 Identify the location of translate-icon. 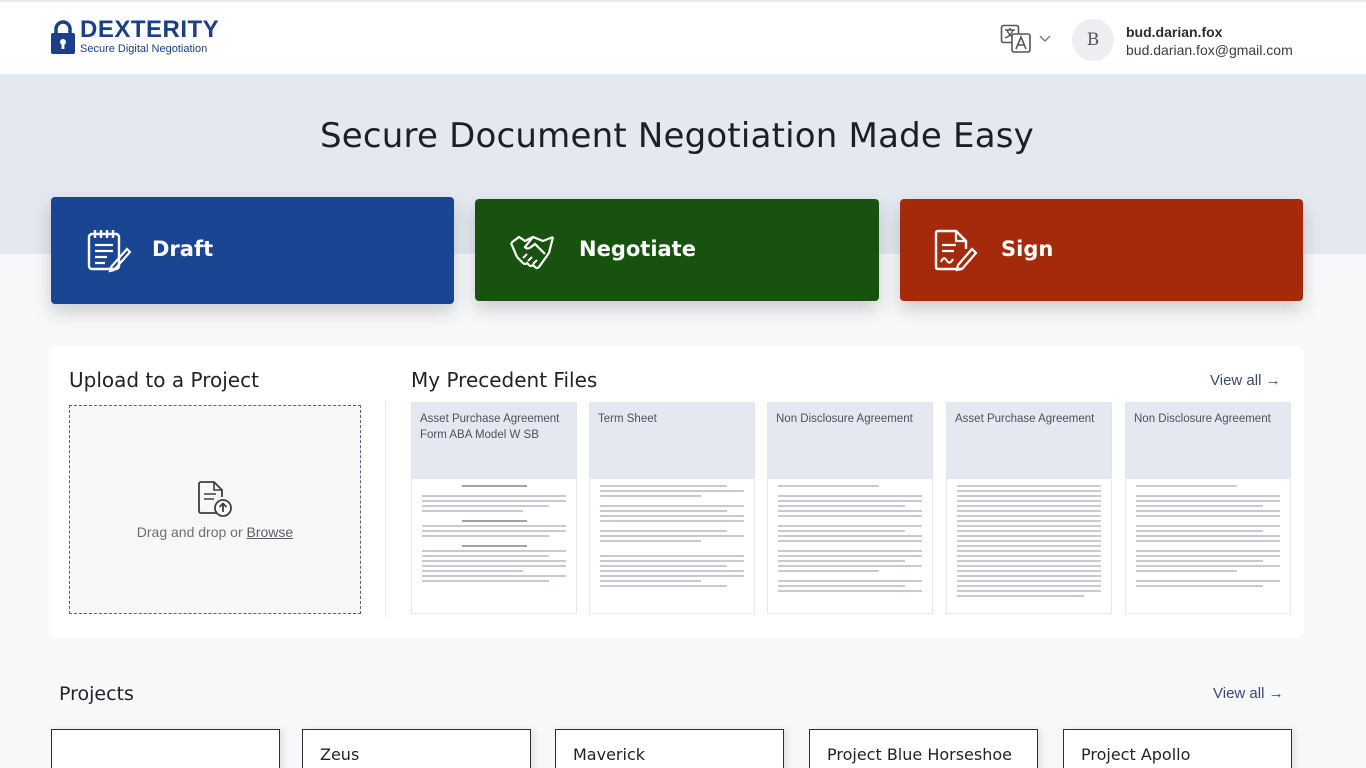
(1015, 38).